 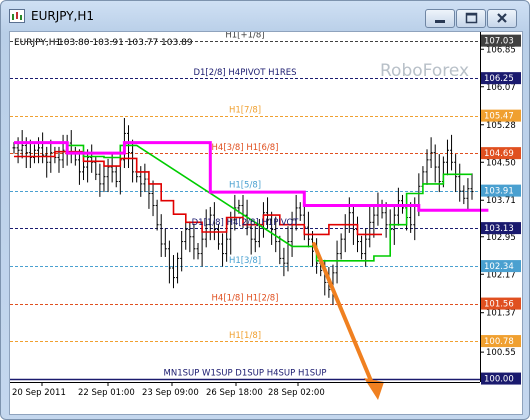 What do you see at coordinates (501, 126) in the screenshot?
I see `price-tick-label: 105.28` at bounding box center [501, 126].